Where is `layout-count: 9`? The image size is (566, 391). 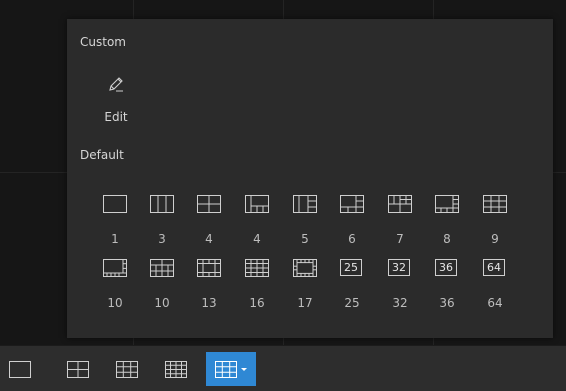
layout-count: 9 is located at coordinates (495, 239).